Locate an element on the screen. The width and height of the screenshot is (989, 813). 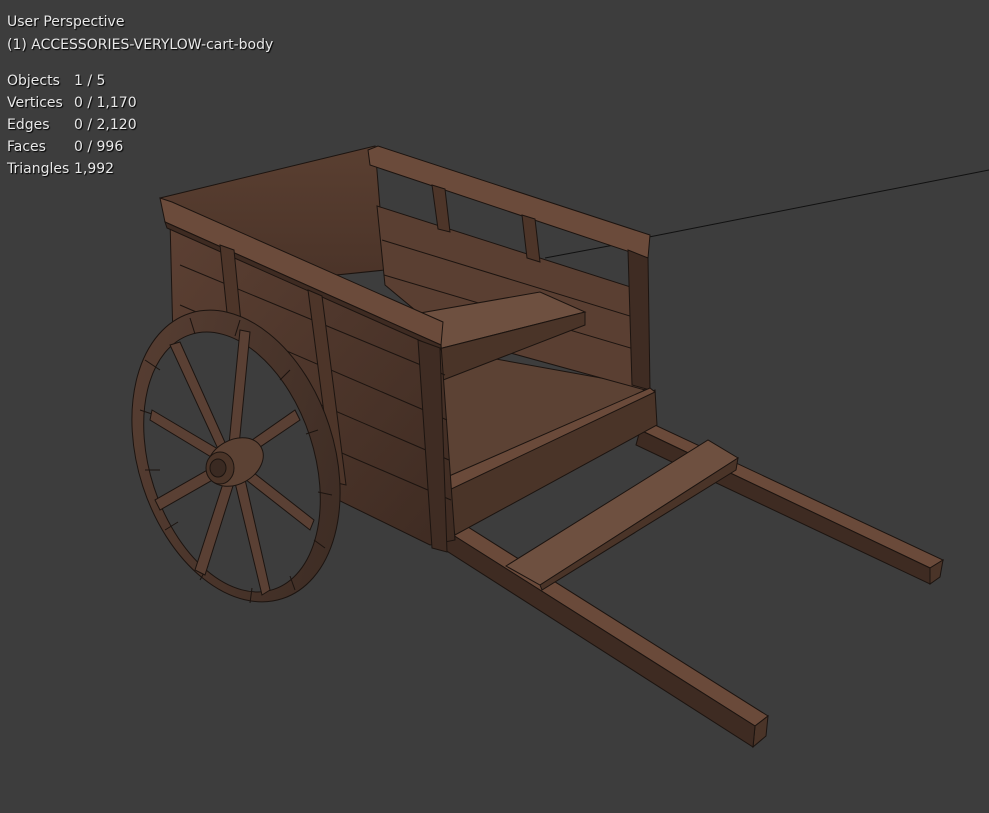
stat-value: 1,992 is located at coordinates (94, 169).